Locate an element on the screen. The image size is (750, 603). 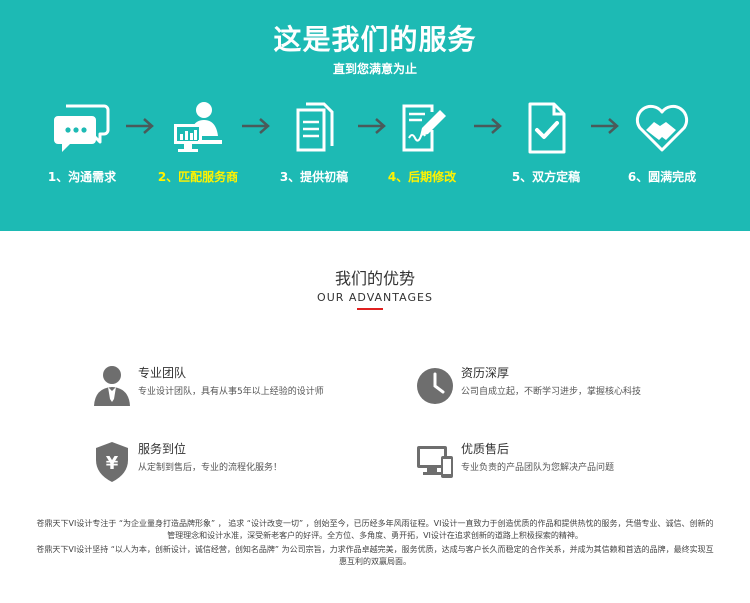
step-first-draft: 3、提供初稿 is located at coordinates (314, 142).